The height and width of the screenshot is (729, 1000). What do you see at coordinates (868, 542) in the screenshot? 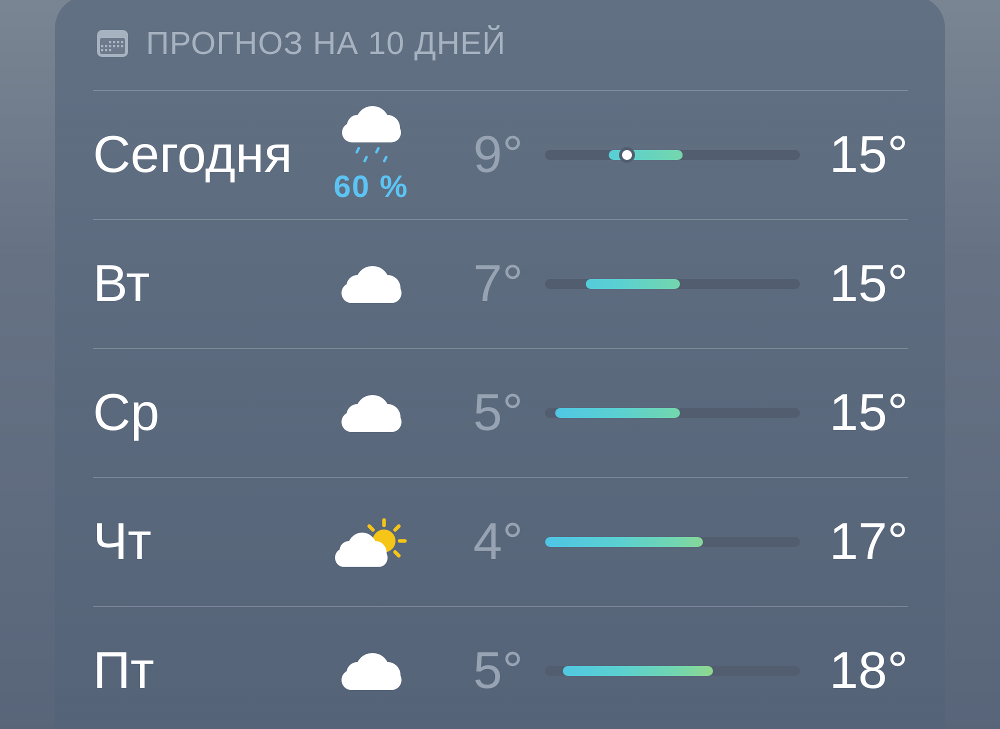
I see `high-temperature: 17°` at bounding box center [868, 542].